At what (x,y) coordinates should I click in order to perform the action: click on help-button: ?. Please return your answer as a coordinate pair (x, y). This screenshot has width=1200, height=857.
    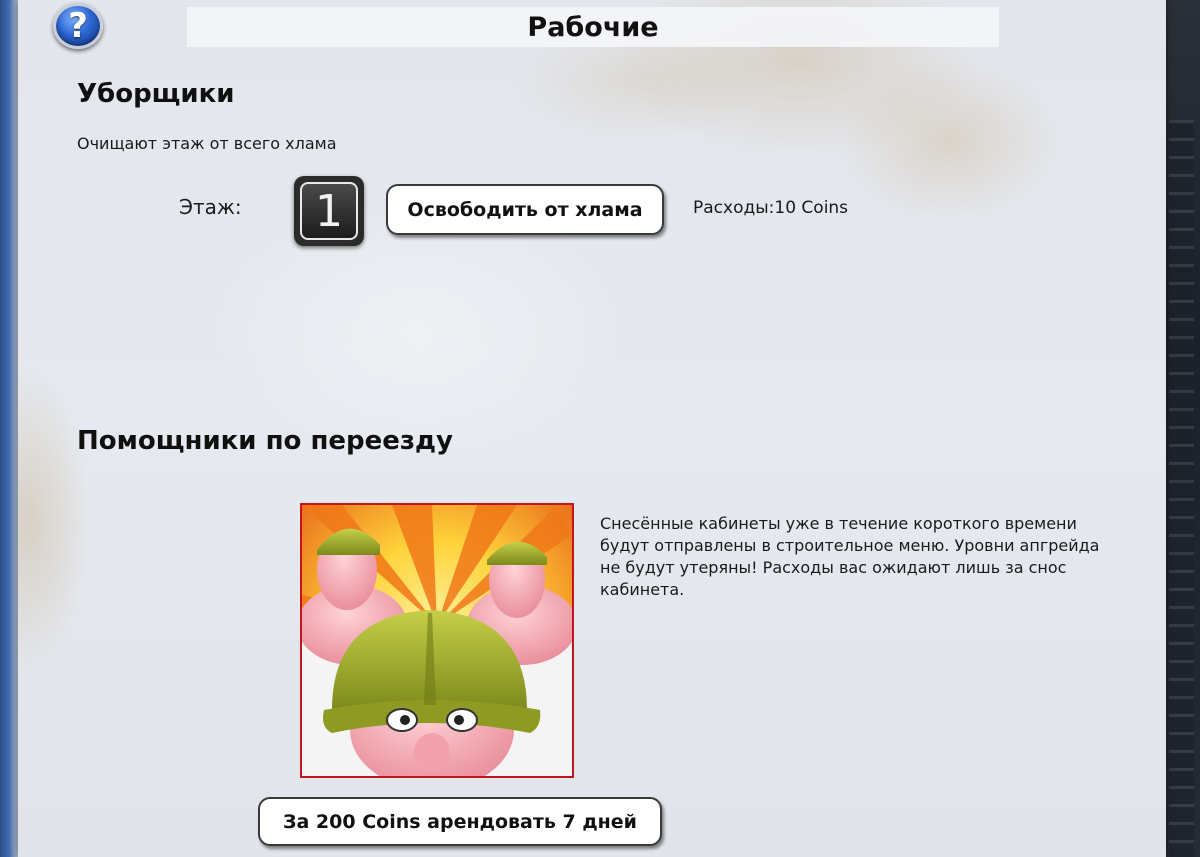
    Looking at the image, I should click on (78, 26).